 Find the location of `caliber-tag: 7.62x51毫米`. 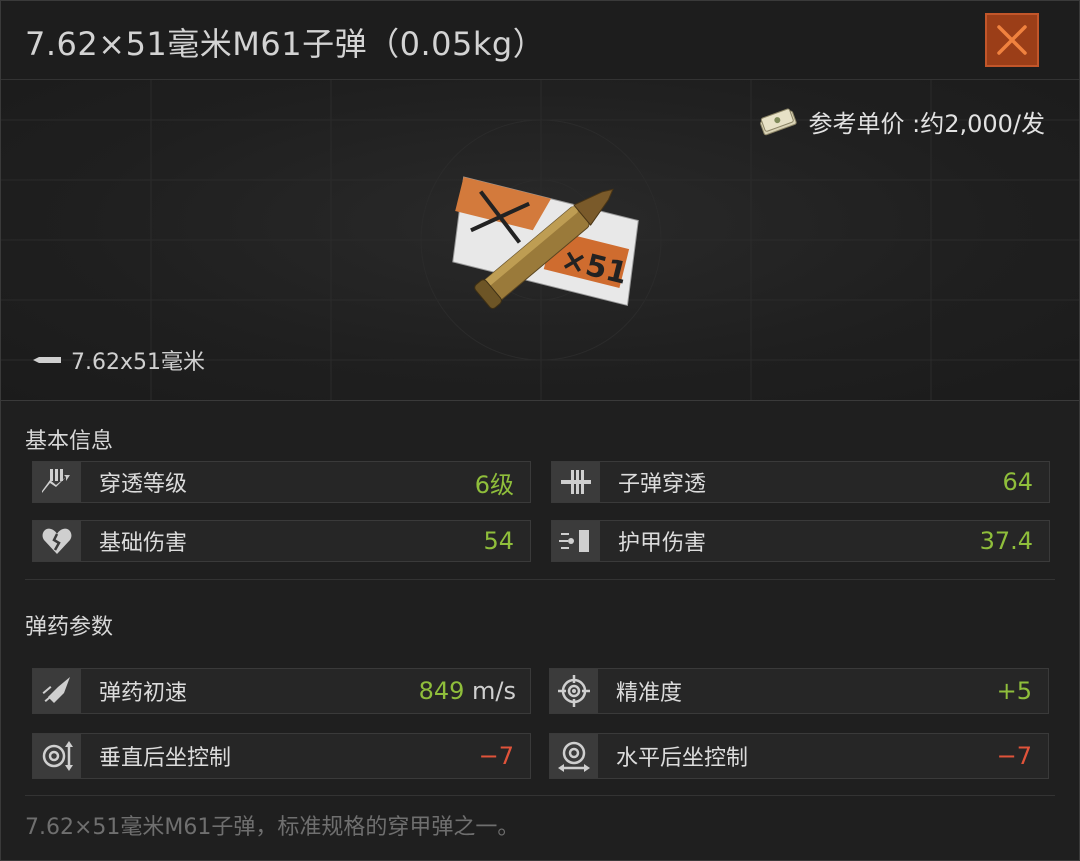

caliber-tag: 7.62x51毫米 is located at coordinates (119, 360).